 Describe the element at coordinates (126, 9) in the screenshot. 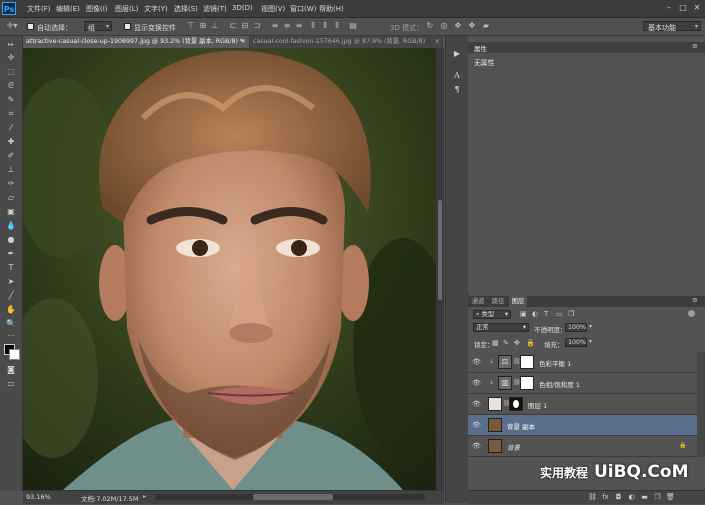

I see `menu-layer: 图层(L)` at that location.